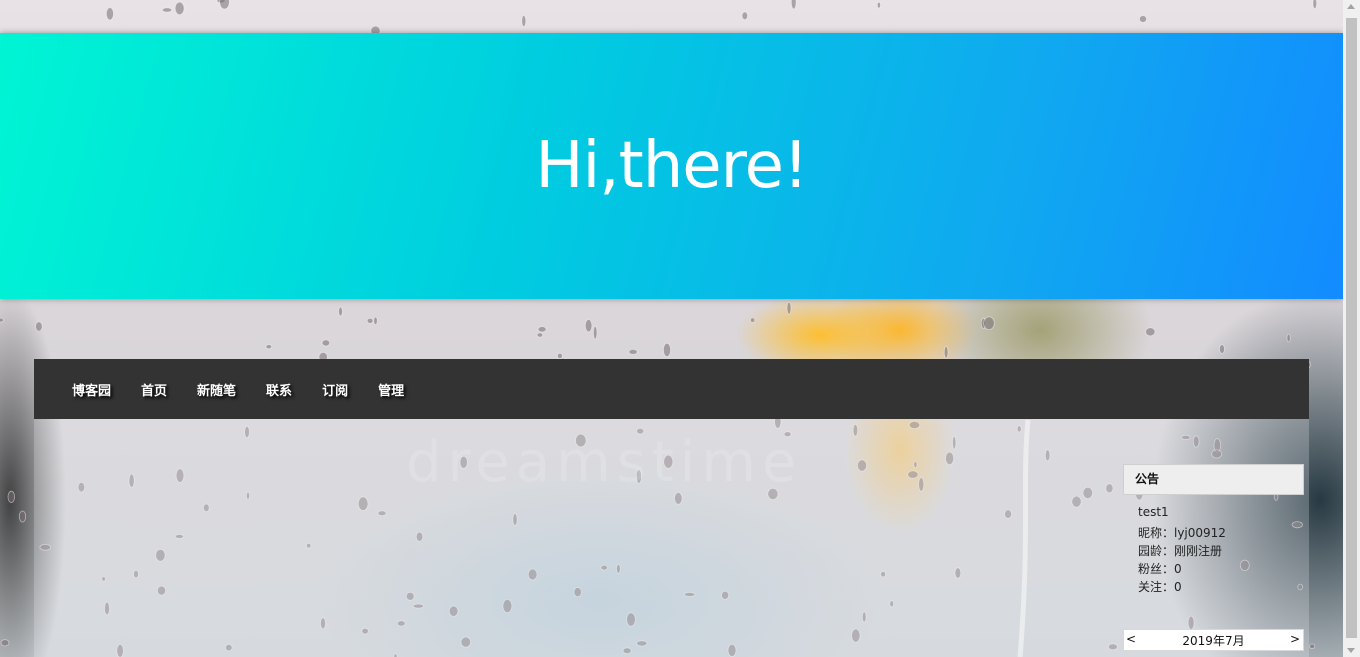  Describe the element at coordinates (216, 389) in the screenshot. I see `nav-item-new-post: 新随笔` at that location.